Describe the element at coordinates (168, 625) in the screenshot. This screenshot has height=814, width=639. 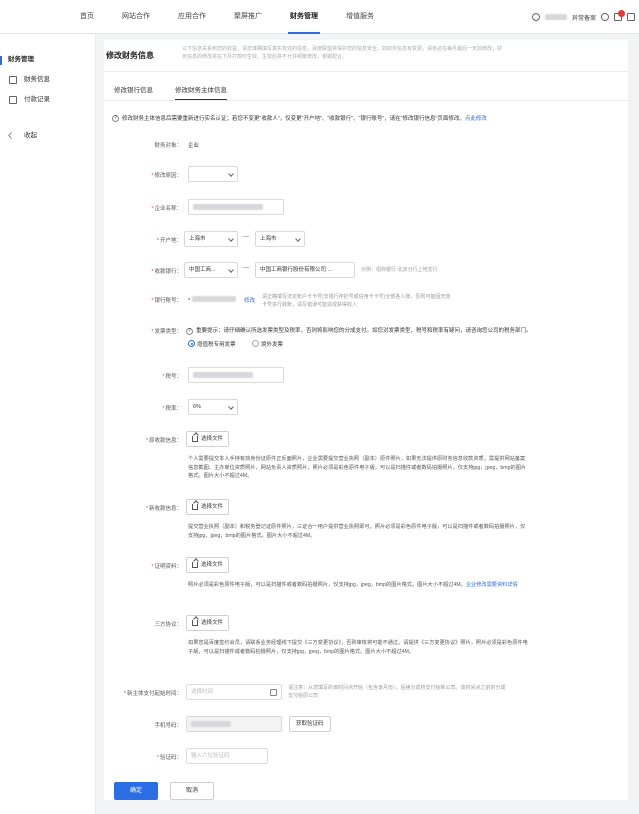
I see `tripartite-label: 三方协议：` at that location.